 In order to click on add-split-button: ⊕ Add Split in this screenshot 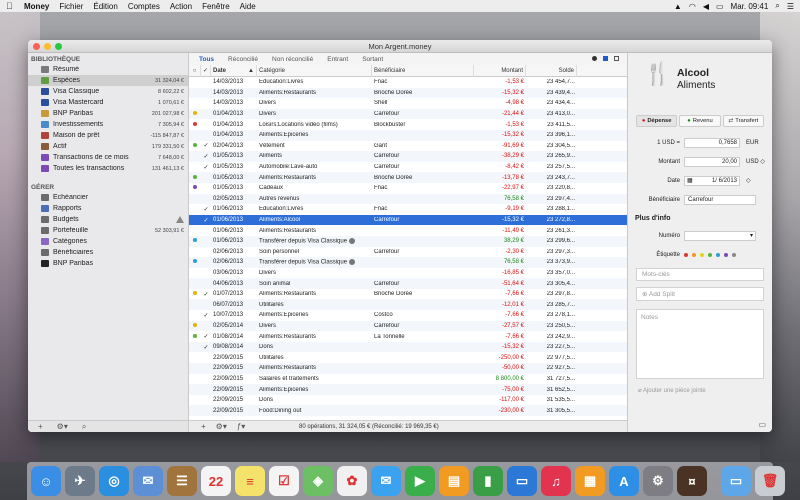, I will do `click(700, 294)`.